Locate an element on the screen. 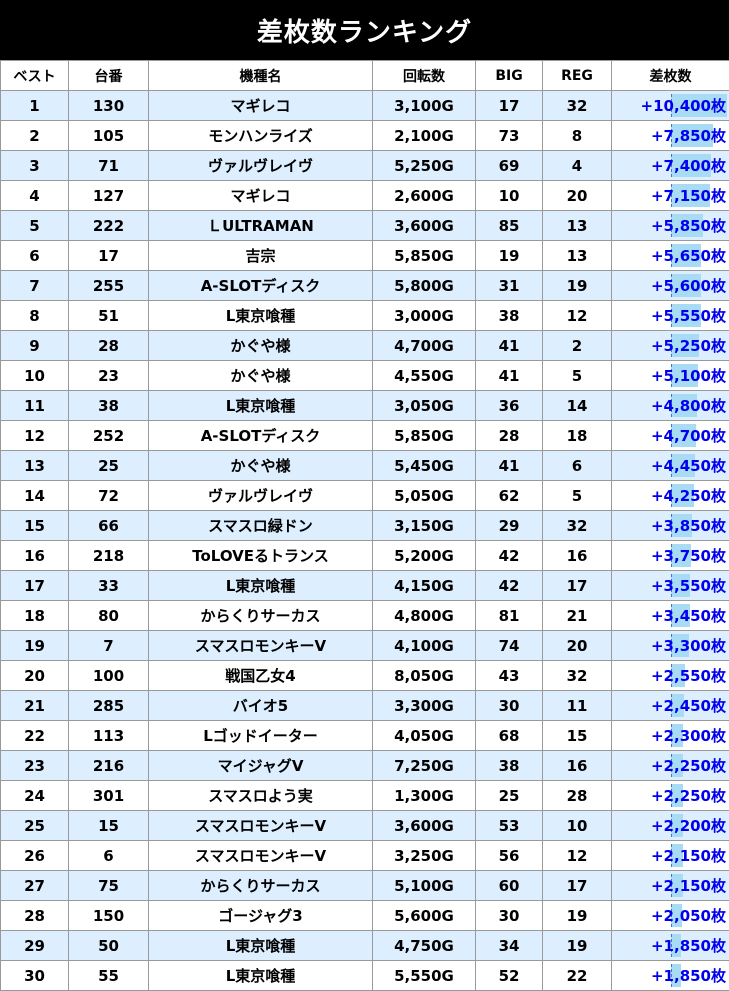 Image resolution: width=729 pixels, height=991 pixels. column-header-reg: REG is located at coordinates (577, 75).